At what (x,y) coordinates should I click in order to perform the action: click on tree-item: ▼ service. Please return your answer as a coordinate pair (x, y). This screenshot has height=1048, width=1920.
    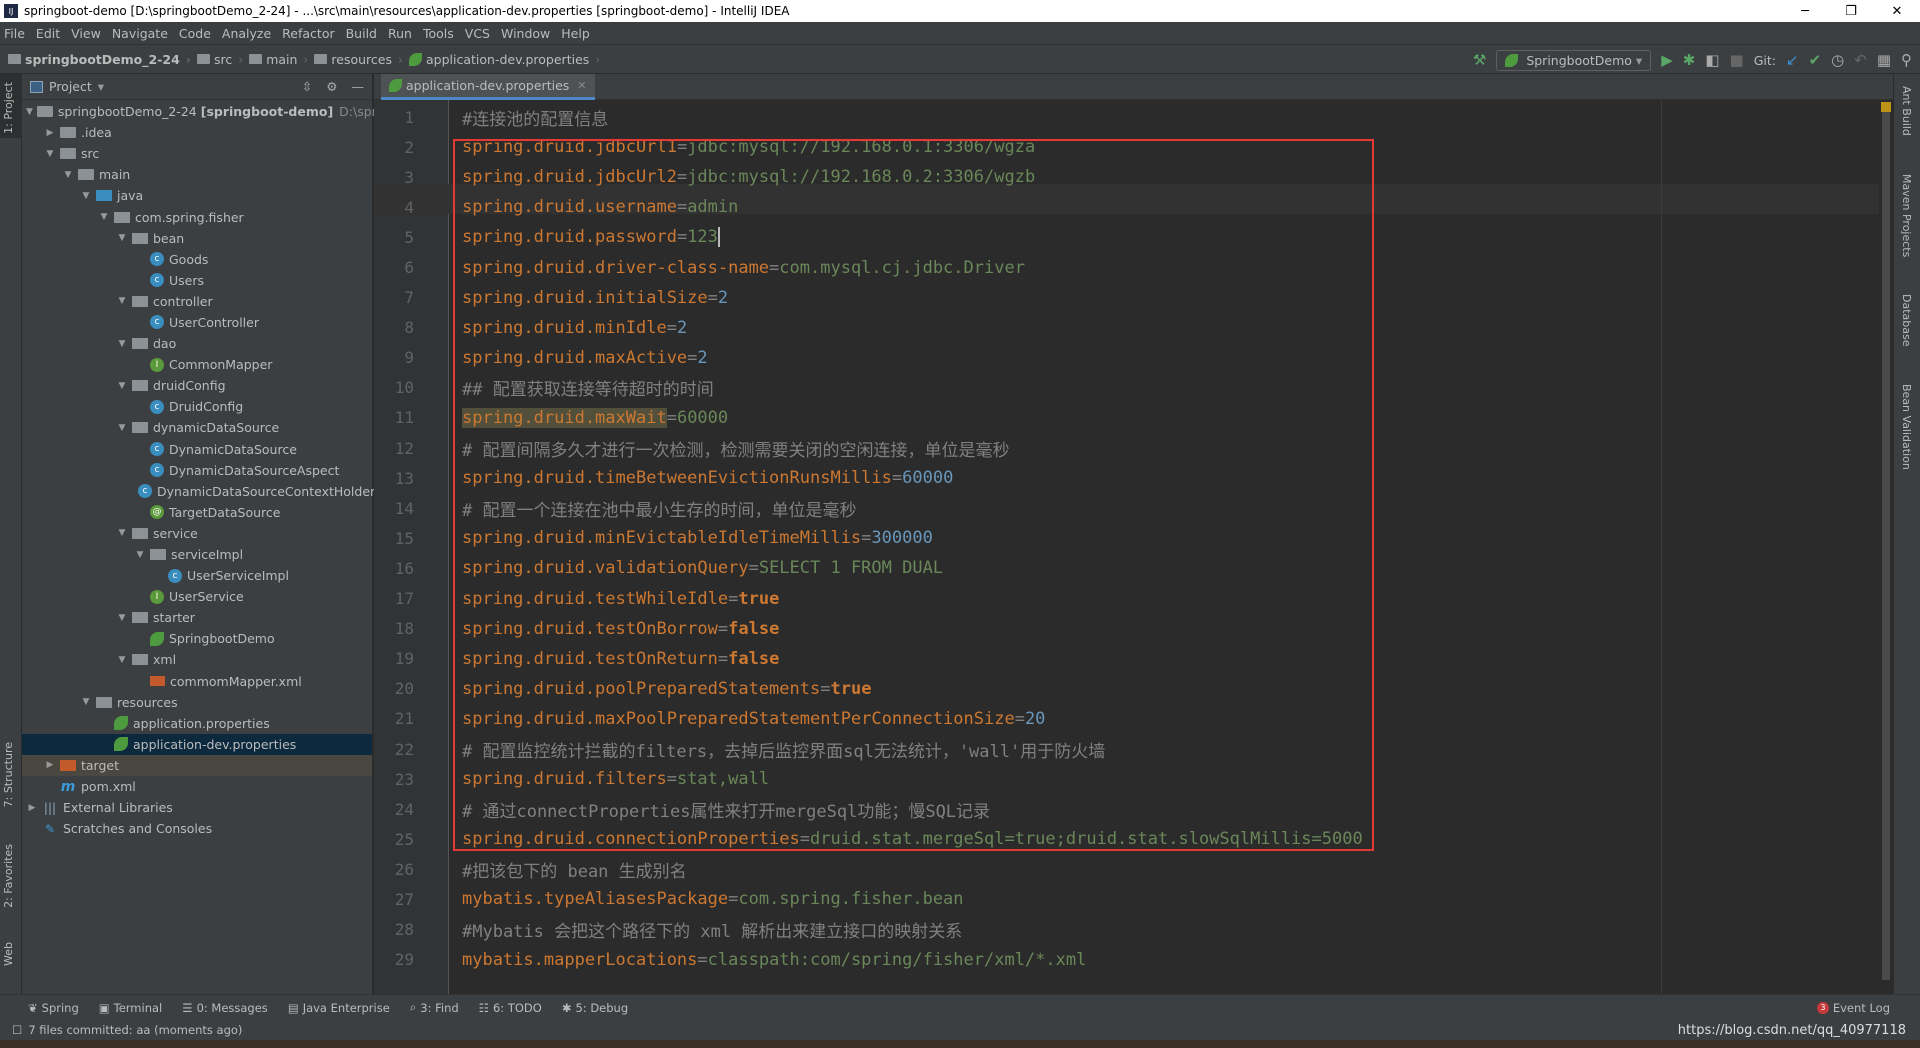
    Looking at the image, I should click on (197, 533).